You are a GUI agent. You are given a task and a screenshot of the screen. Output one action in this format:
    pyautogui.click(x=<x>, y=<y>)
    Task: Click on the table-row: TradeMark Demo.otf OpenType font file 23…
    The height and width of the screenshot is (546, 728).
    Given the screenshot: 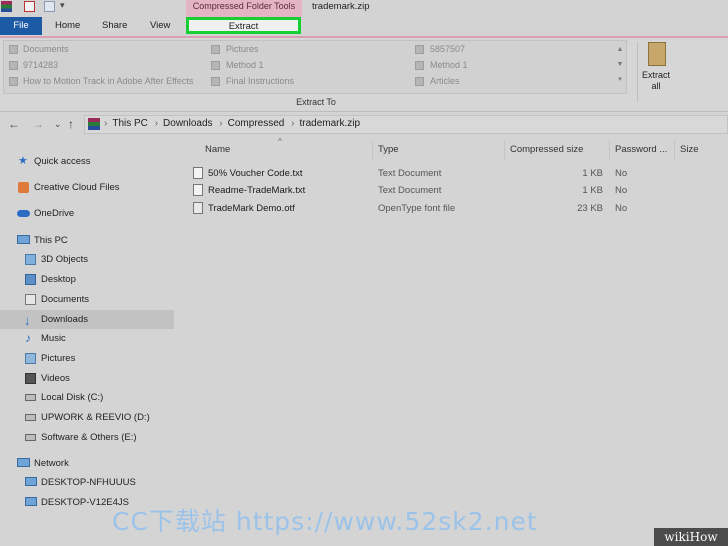 What is the action you would take?
    pyautogui.click(x=451, y=208)
    